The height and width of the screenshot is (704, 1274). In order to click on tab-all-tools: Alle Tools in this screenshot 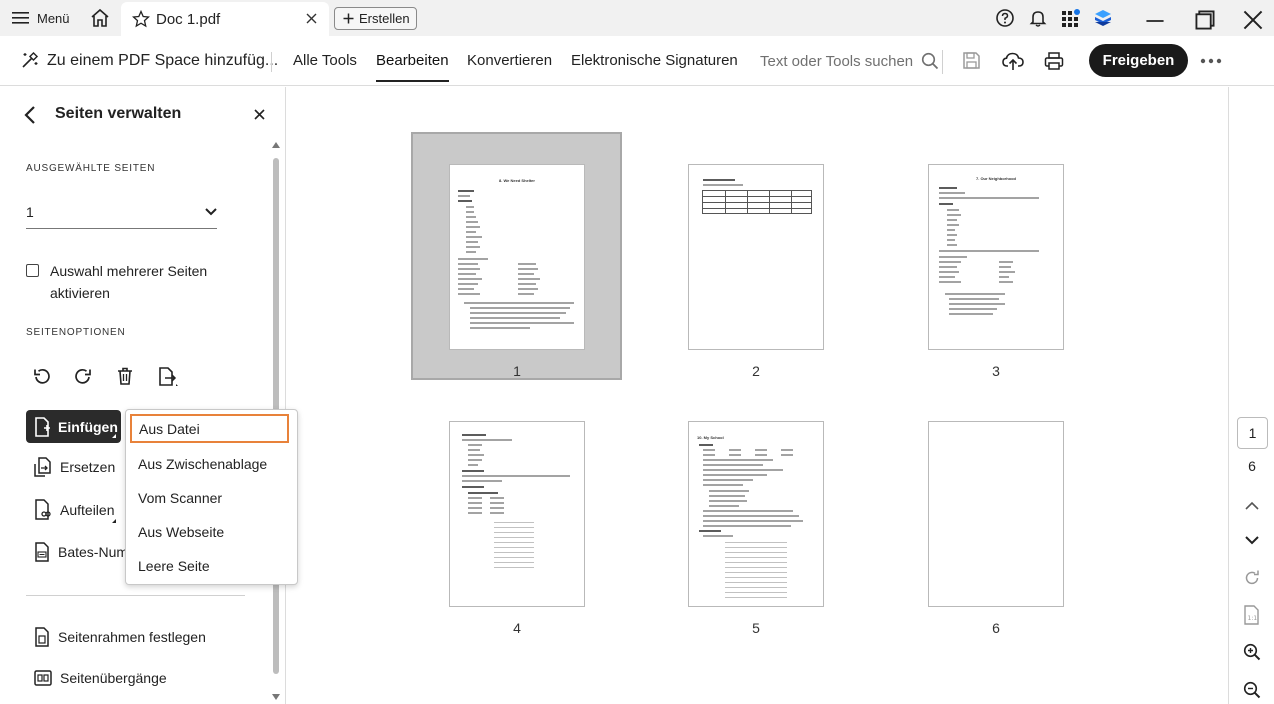, I will do `click(325, 60)`.